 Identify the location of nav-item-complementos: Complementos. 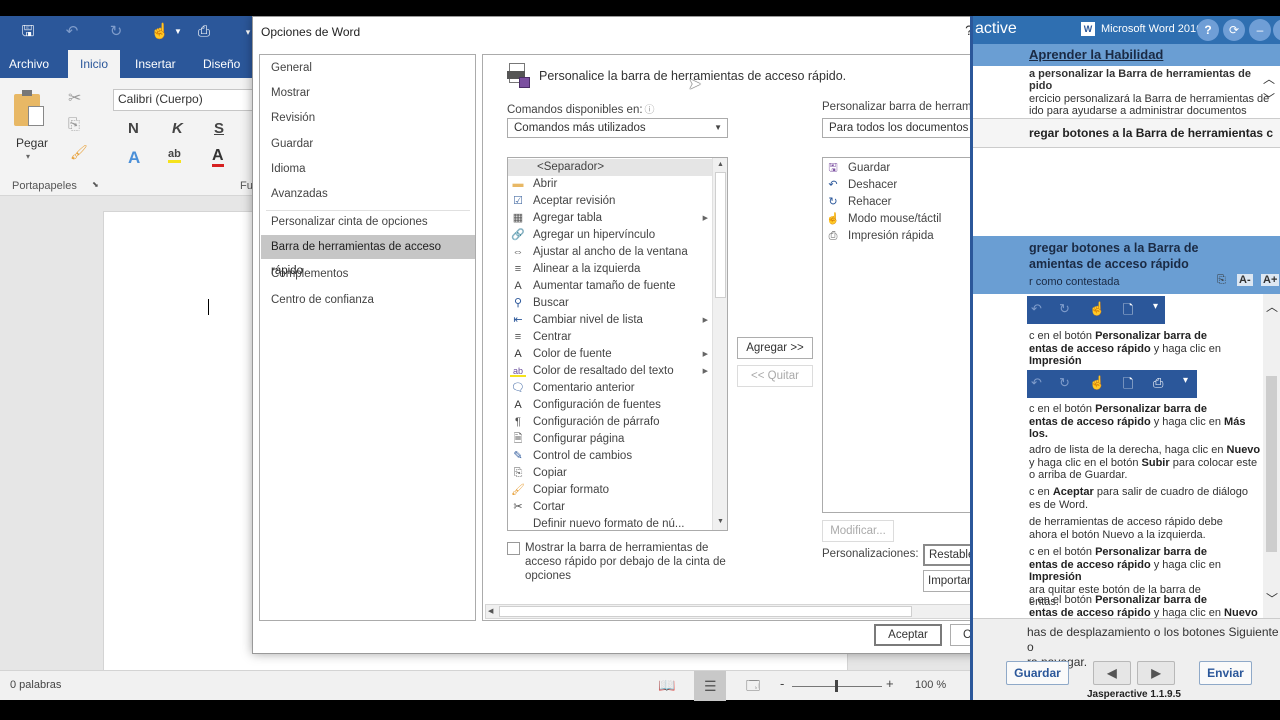
(368, 274).